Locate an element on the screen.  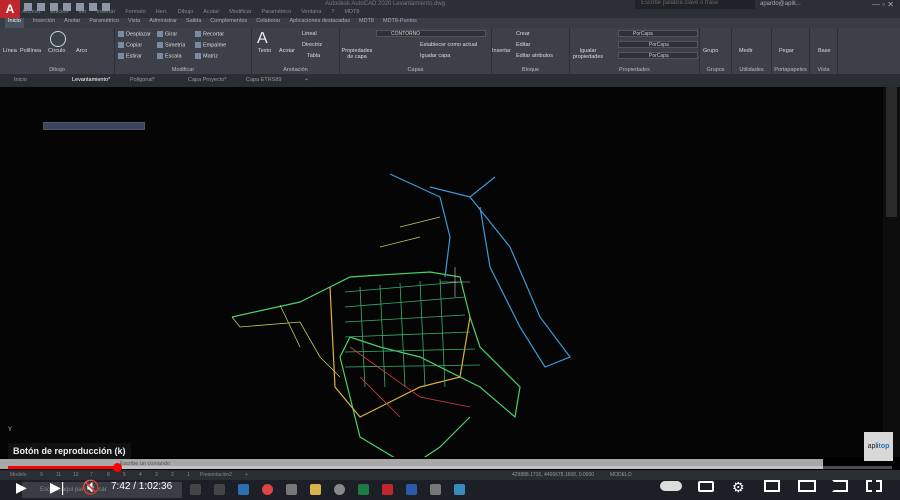
video-progress-bar is located at coordinates (450, 467).